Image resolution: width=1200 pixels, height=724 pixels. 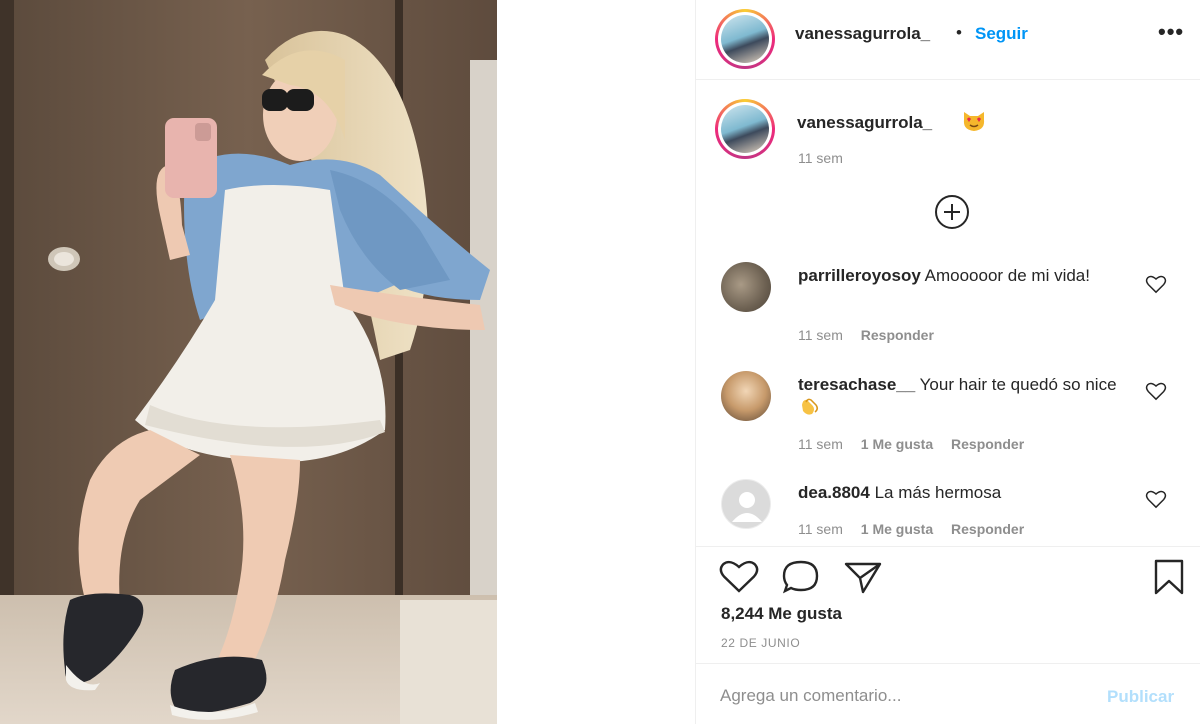 I want to click on comment-body: La más hermosa, so click(x=938, y=492).